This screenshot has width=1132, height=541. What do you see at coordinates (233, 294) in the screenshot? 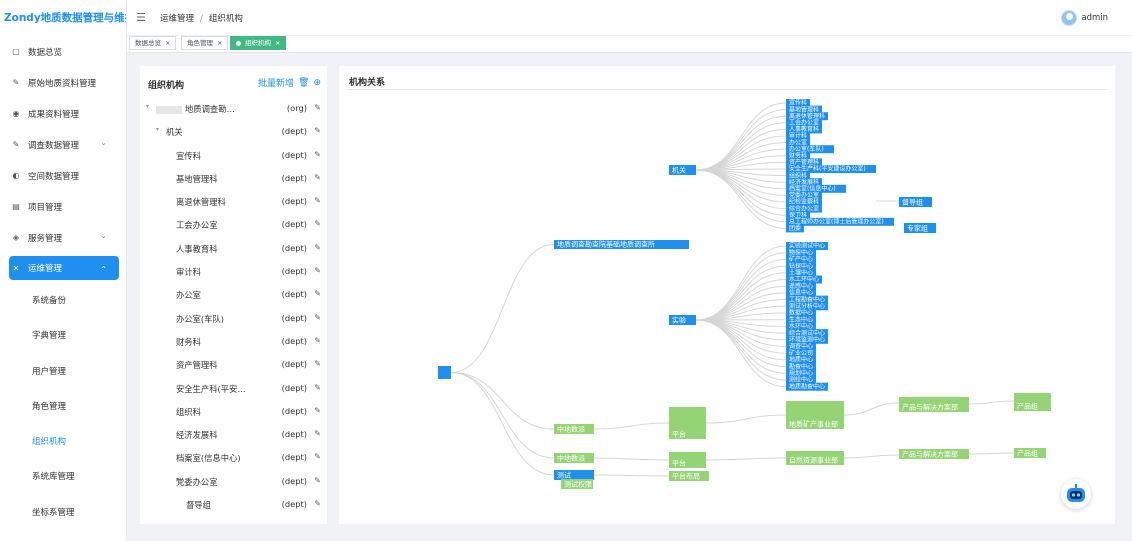
I see `tree-node: 办公室 (dept) ✎` at bounding box center [233, 294].